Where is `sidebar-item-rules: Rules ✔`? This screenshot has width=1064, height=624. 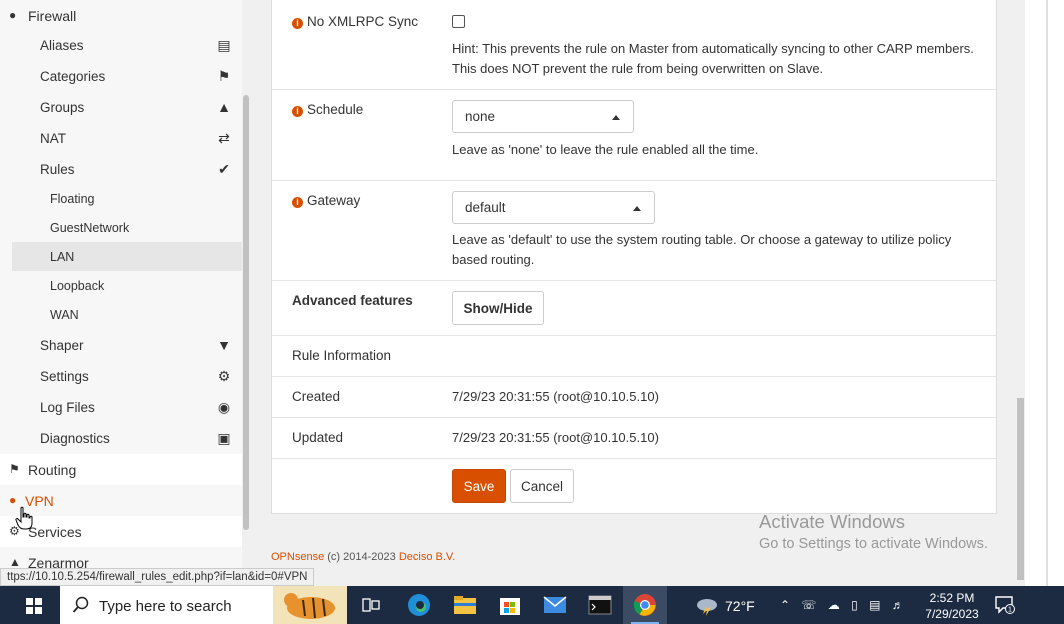 sidebar-item-rules: Rules ✔ is located at coordinates (121, 169).